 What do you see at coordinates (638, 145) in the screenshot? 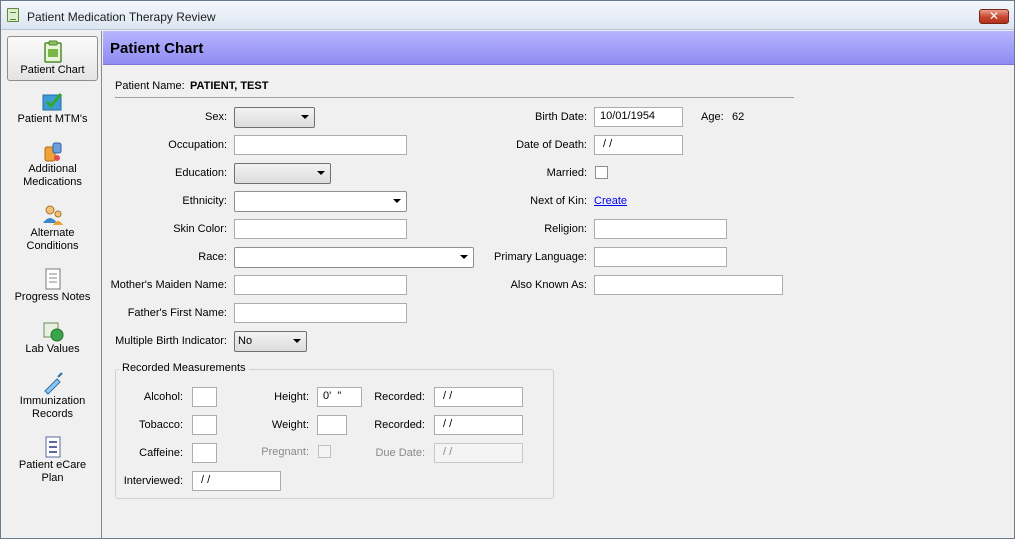
I see `date-of-death-field: / /` at bounding box center [638, 145].